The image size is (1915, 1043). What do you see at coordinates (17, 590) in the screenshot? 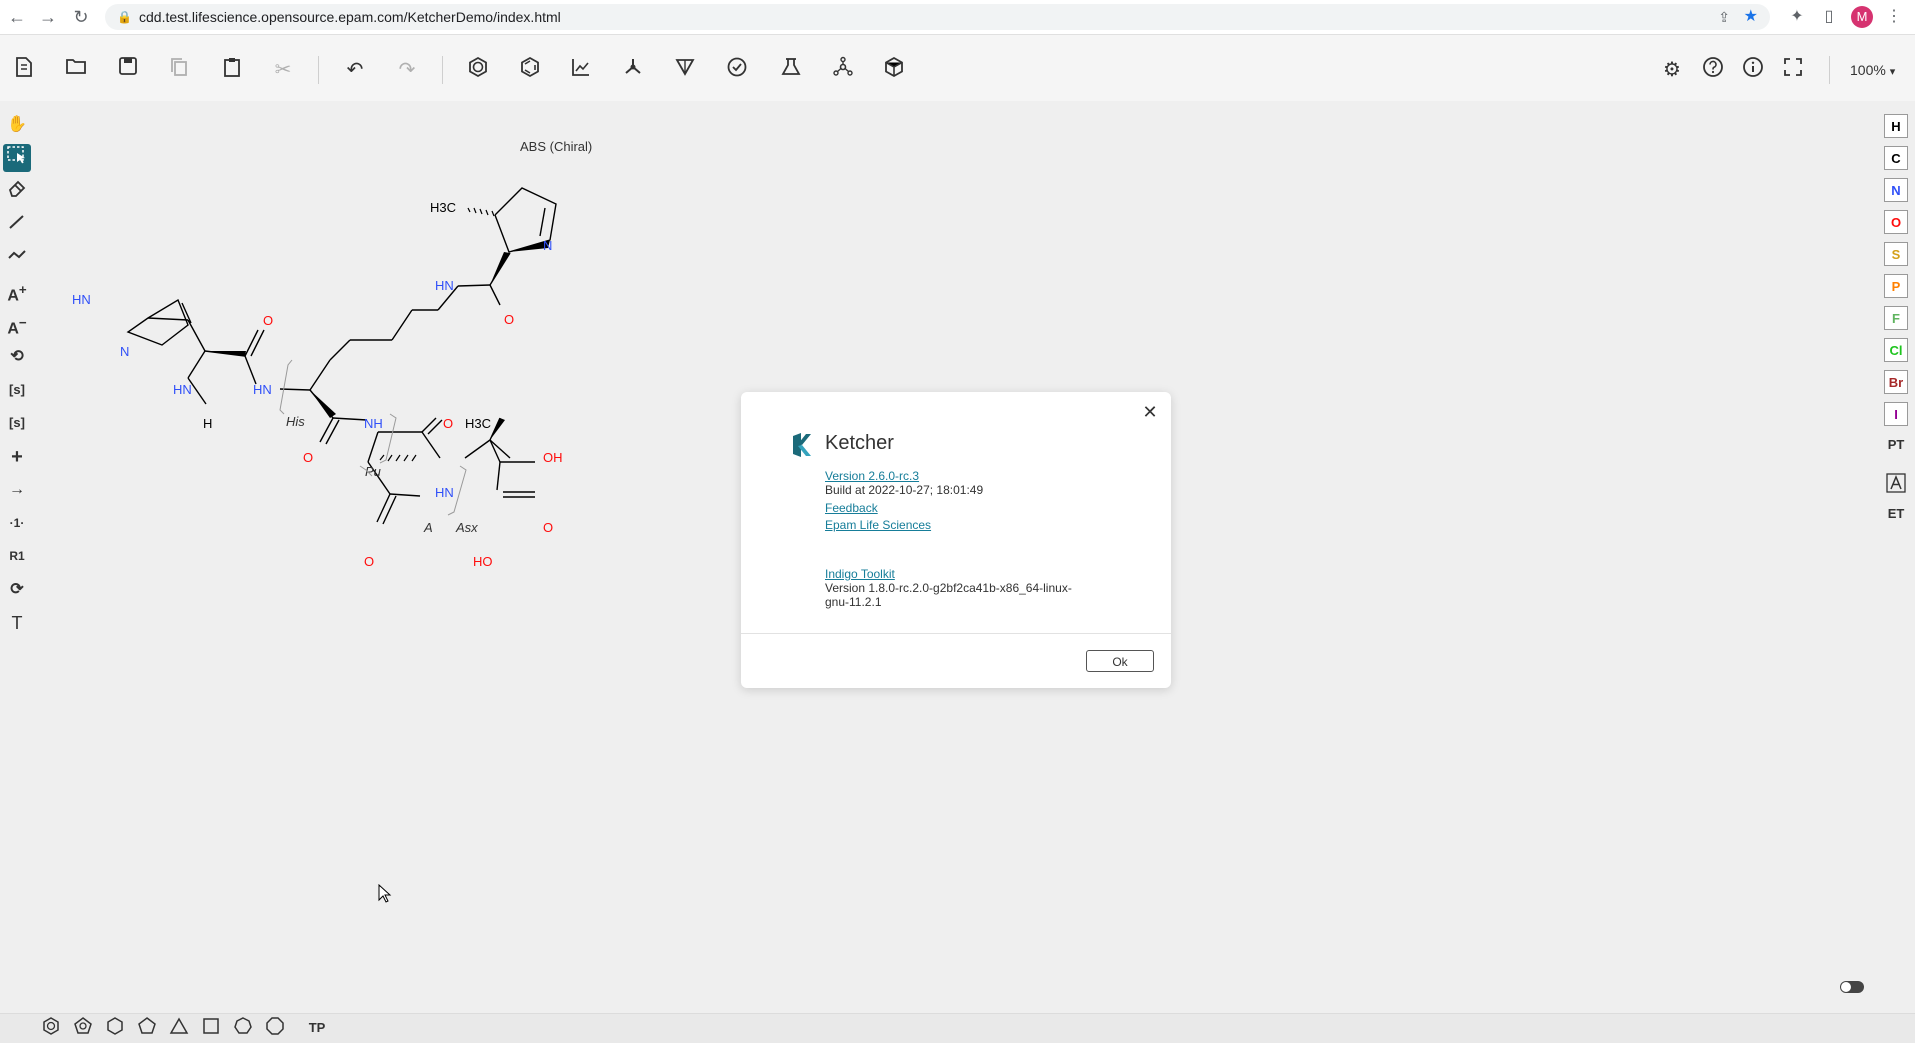
I see `reaction-cycle-icon: ⟳` at bounding box center [17, 590].